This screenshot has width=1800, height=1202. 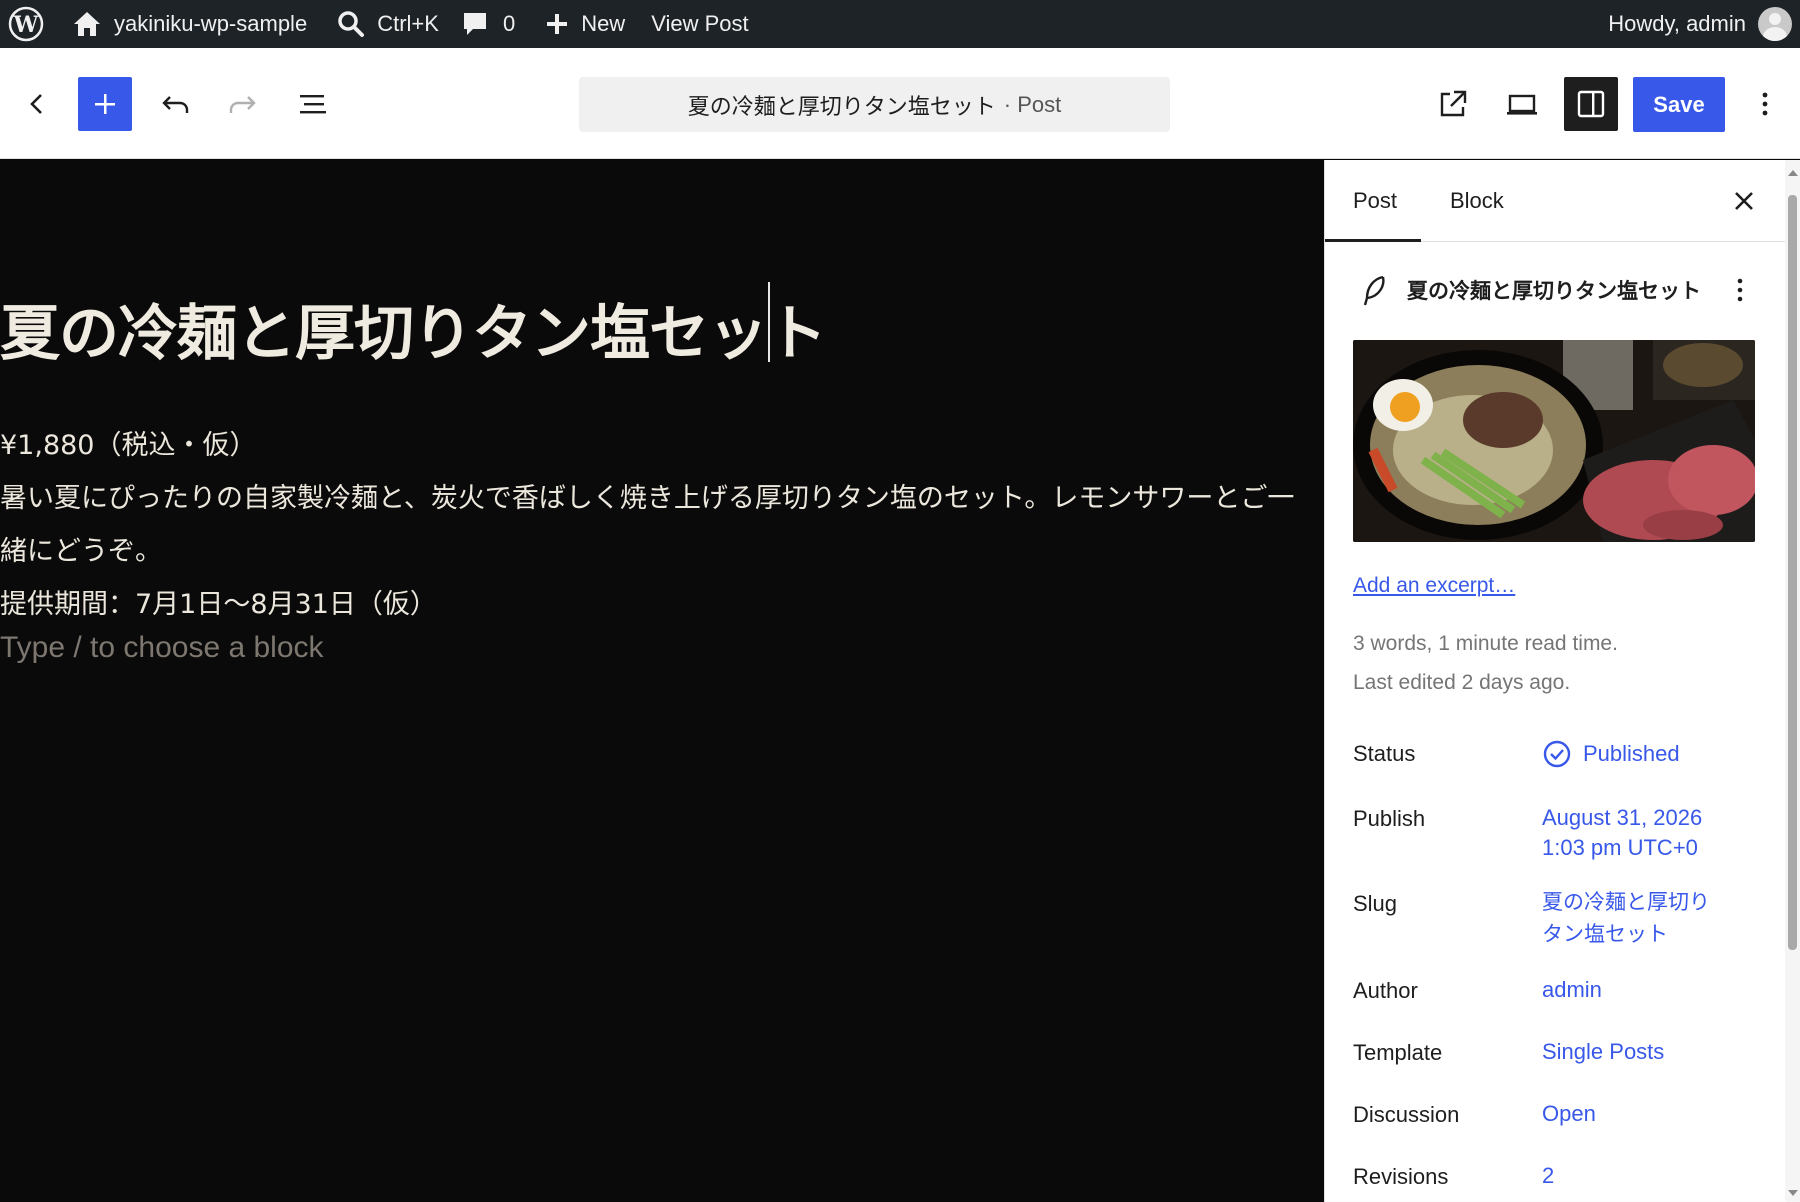 What do you see at coordinates (1622, 833) in the screenshot?
I see `publish-date-button: August 31, 2026 1:03 pm UTC+0` at bounding box center [1622, 833].